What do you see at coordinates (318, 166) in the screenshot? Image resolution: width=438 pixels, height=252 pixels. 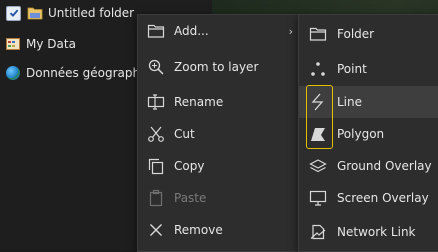 I see `ground-overlay-icon` at bounding box center [318, 166].